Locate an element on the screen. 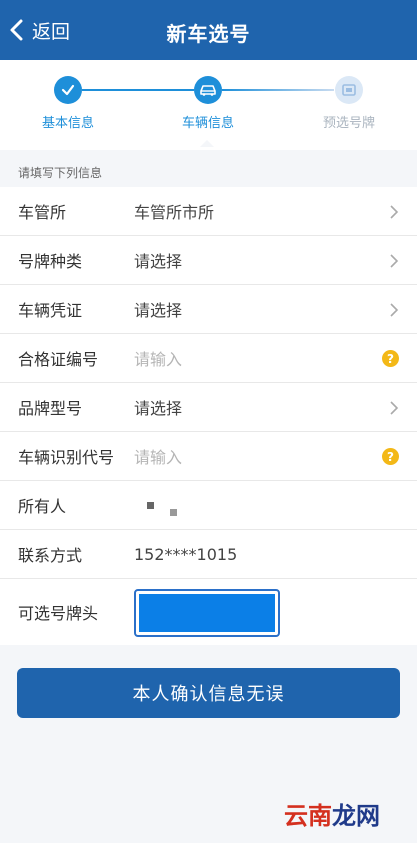  row-brand-model: 品牌型号 请选择 is located at coordinates (208, 407).